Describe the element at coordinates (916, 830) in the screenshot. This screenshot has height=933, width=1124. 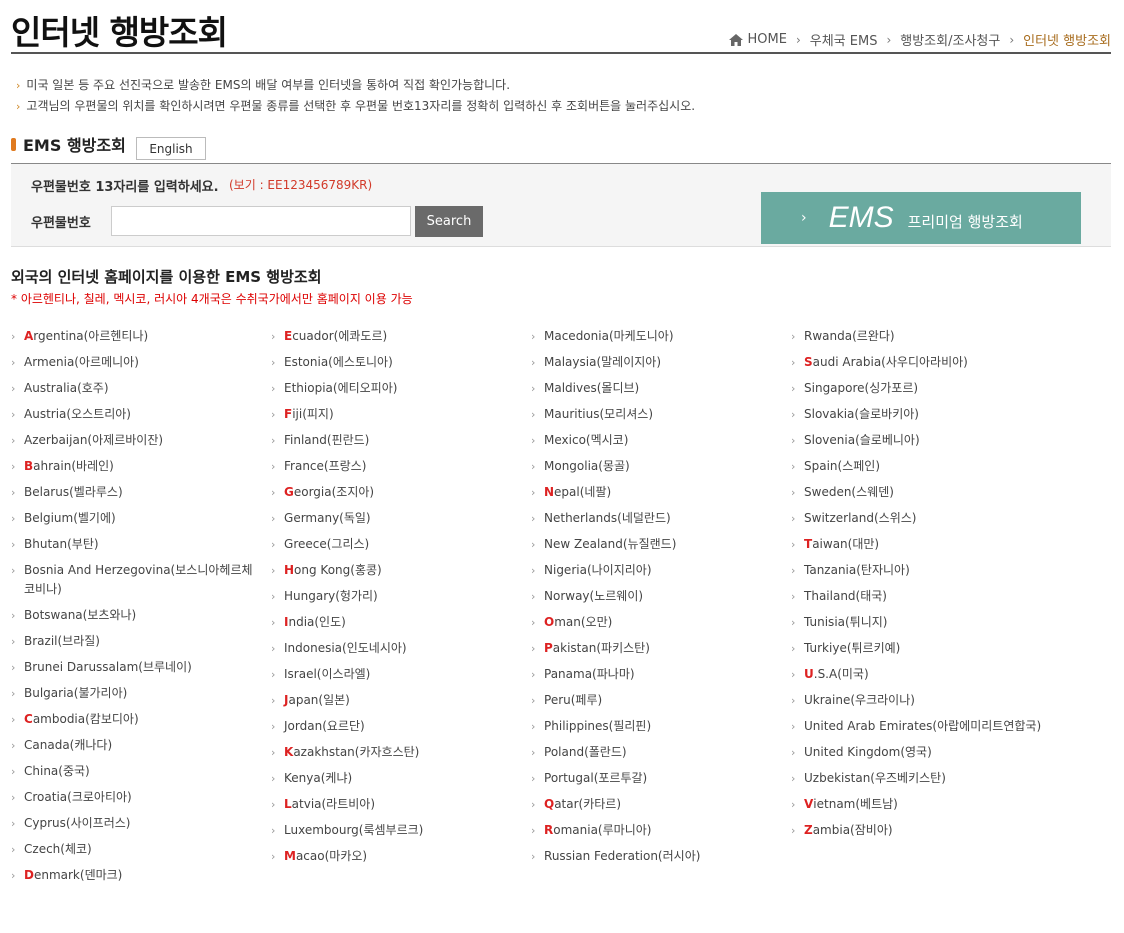
I see `country-link: Zambia(잠비아)` at that location.